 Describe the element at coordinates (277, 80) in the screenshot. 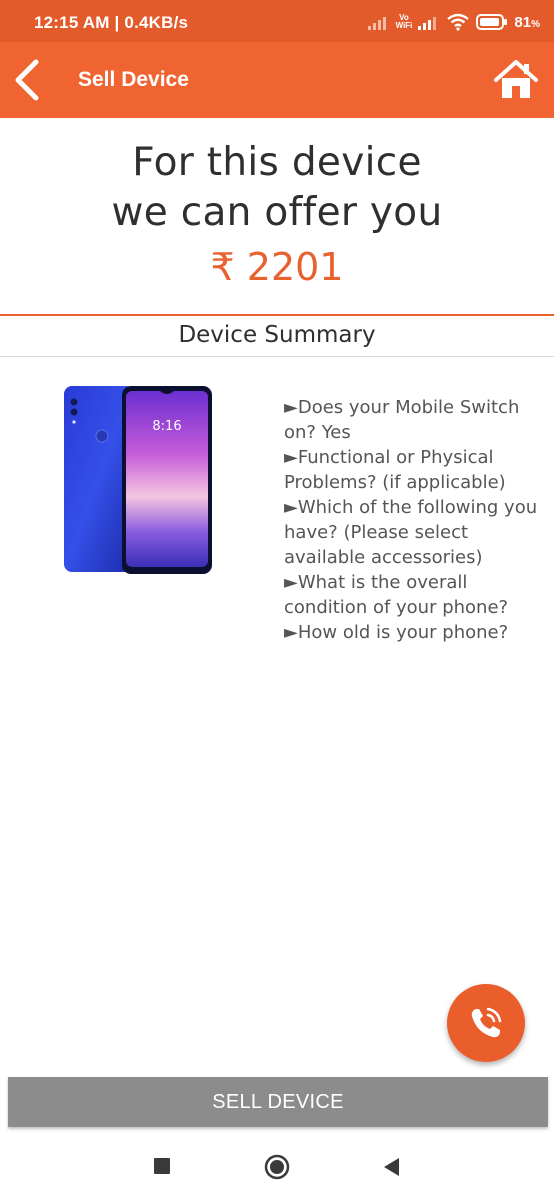

I see `app-bar: Sell Device` at that location.